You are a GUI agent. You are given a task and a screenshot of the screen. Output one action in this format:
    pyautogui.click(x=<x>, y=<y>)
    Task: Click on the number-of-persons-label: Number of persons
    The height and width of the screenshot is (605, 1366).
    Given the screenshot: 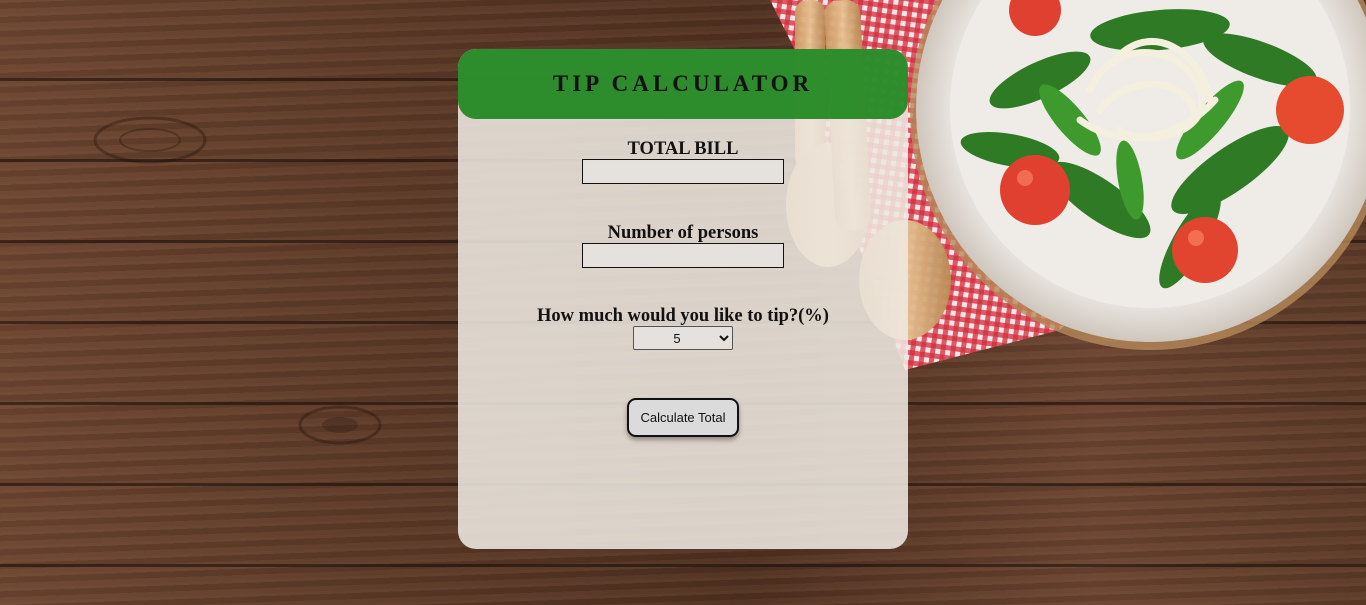 What is the action you would take?
    pyautogui.click(x=683, y=233)
    